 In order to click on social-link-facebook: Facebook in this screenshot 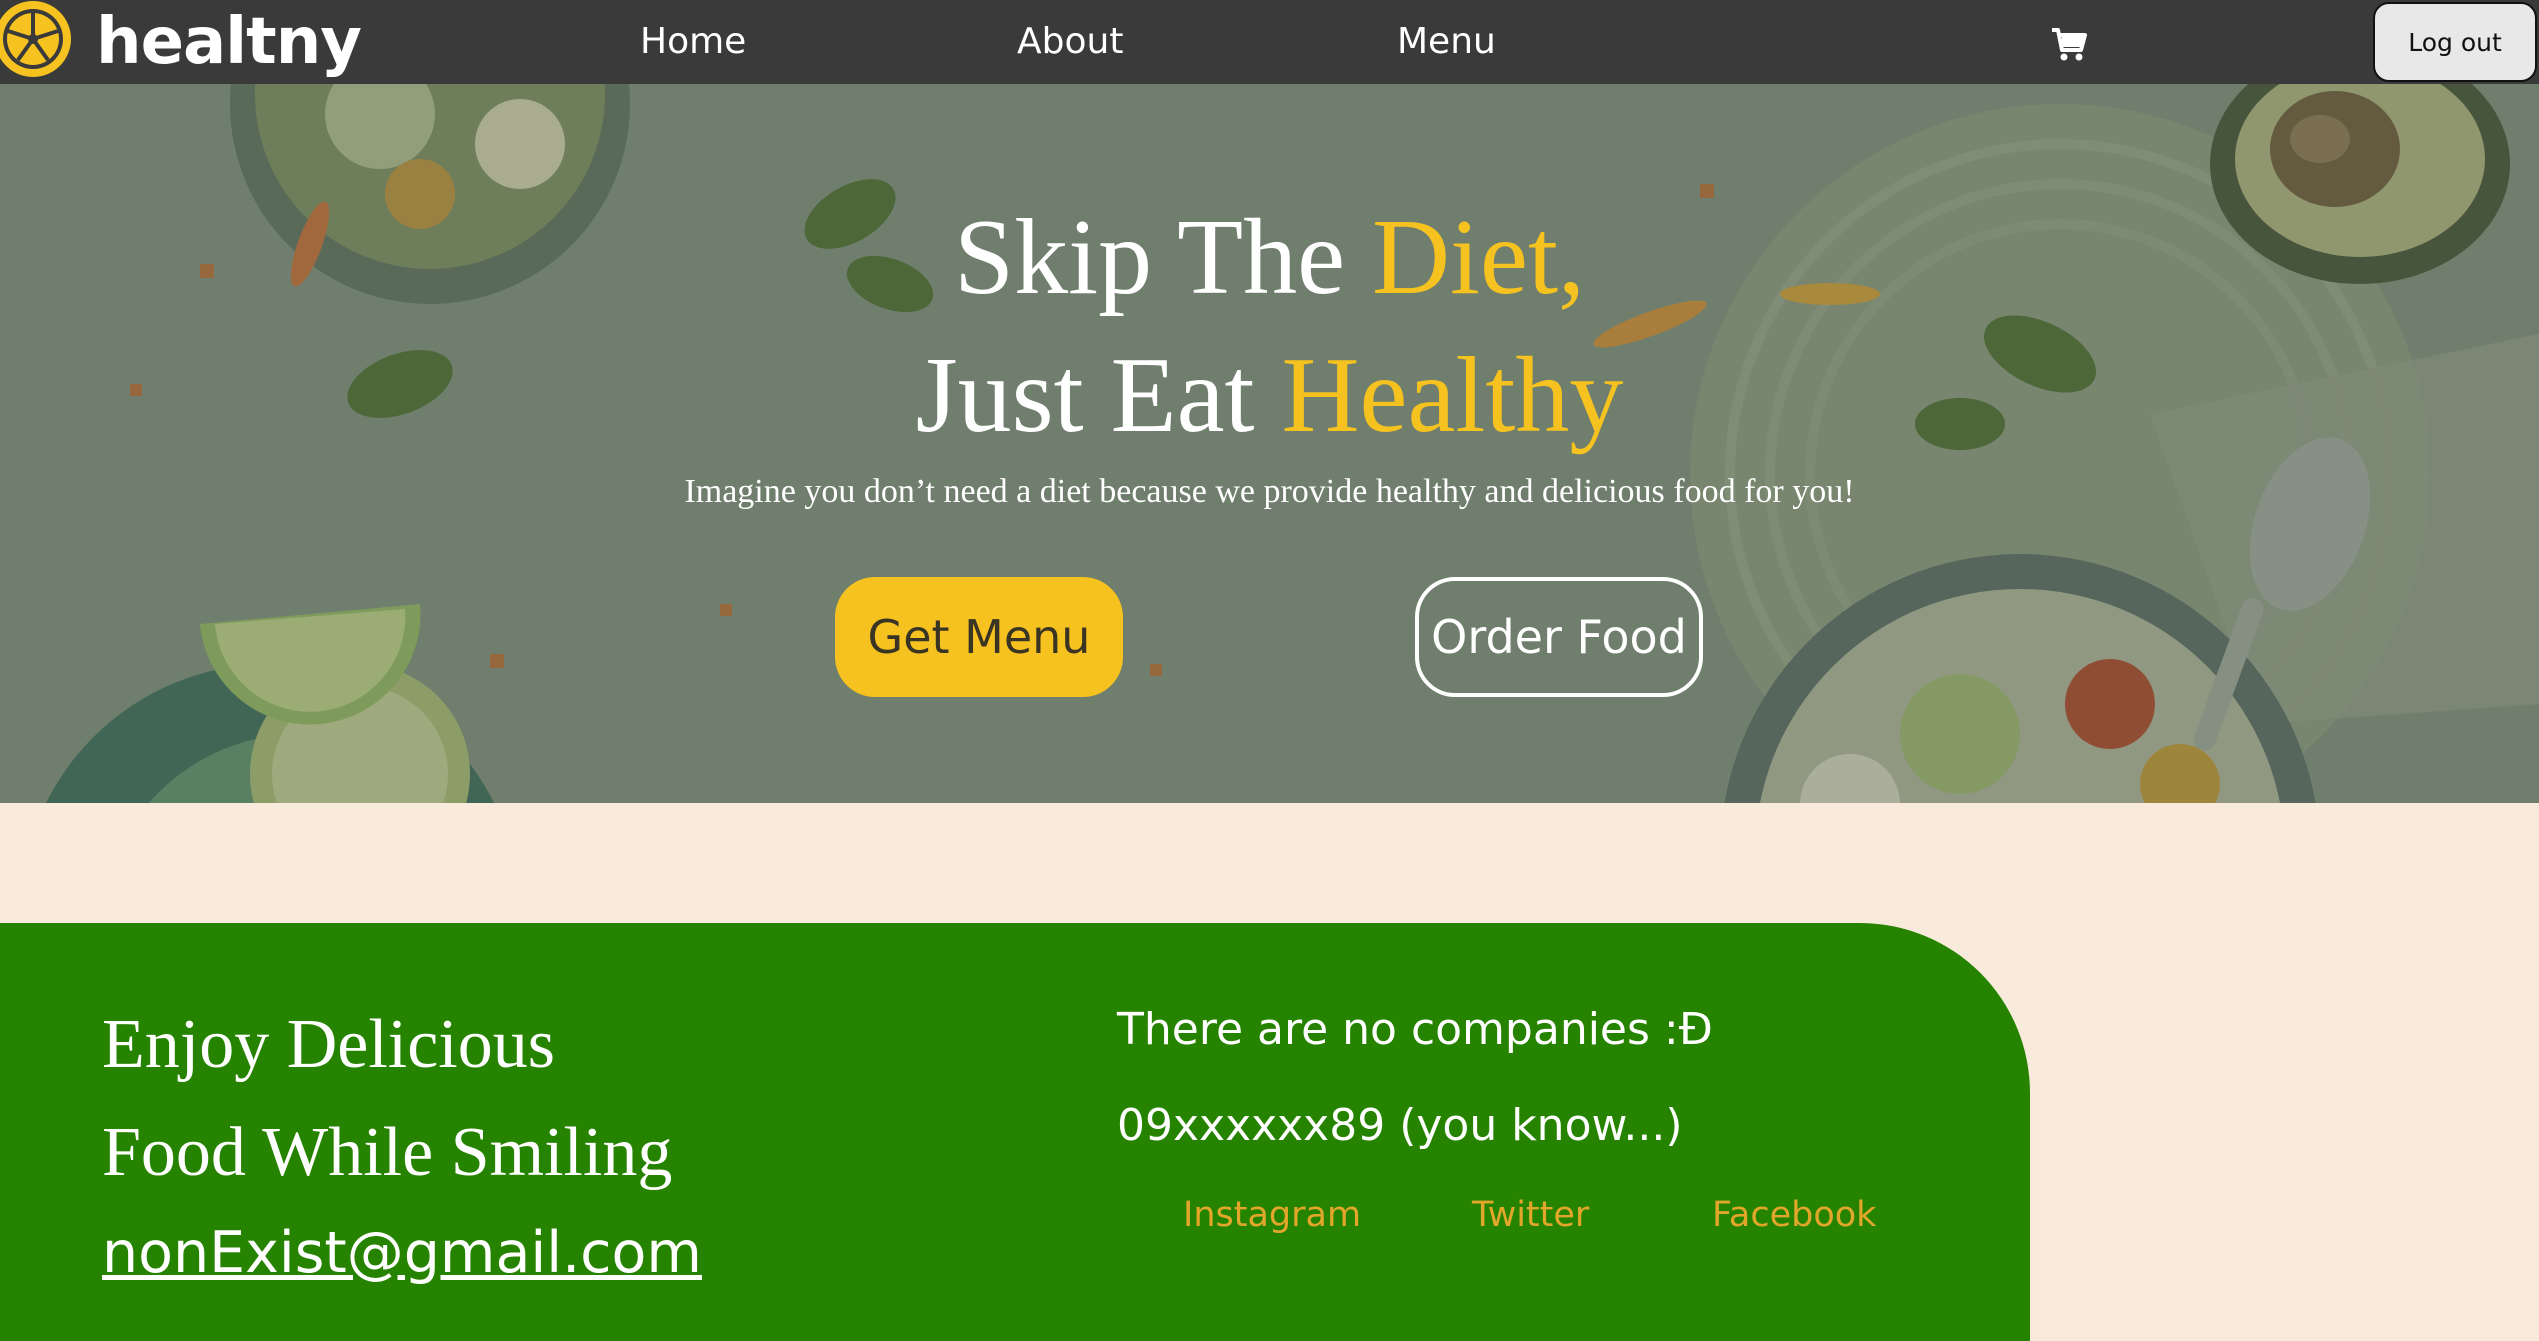, I will do `click(1794, 1215)`.